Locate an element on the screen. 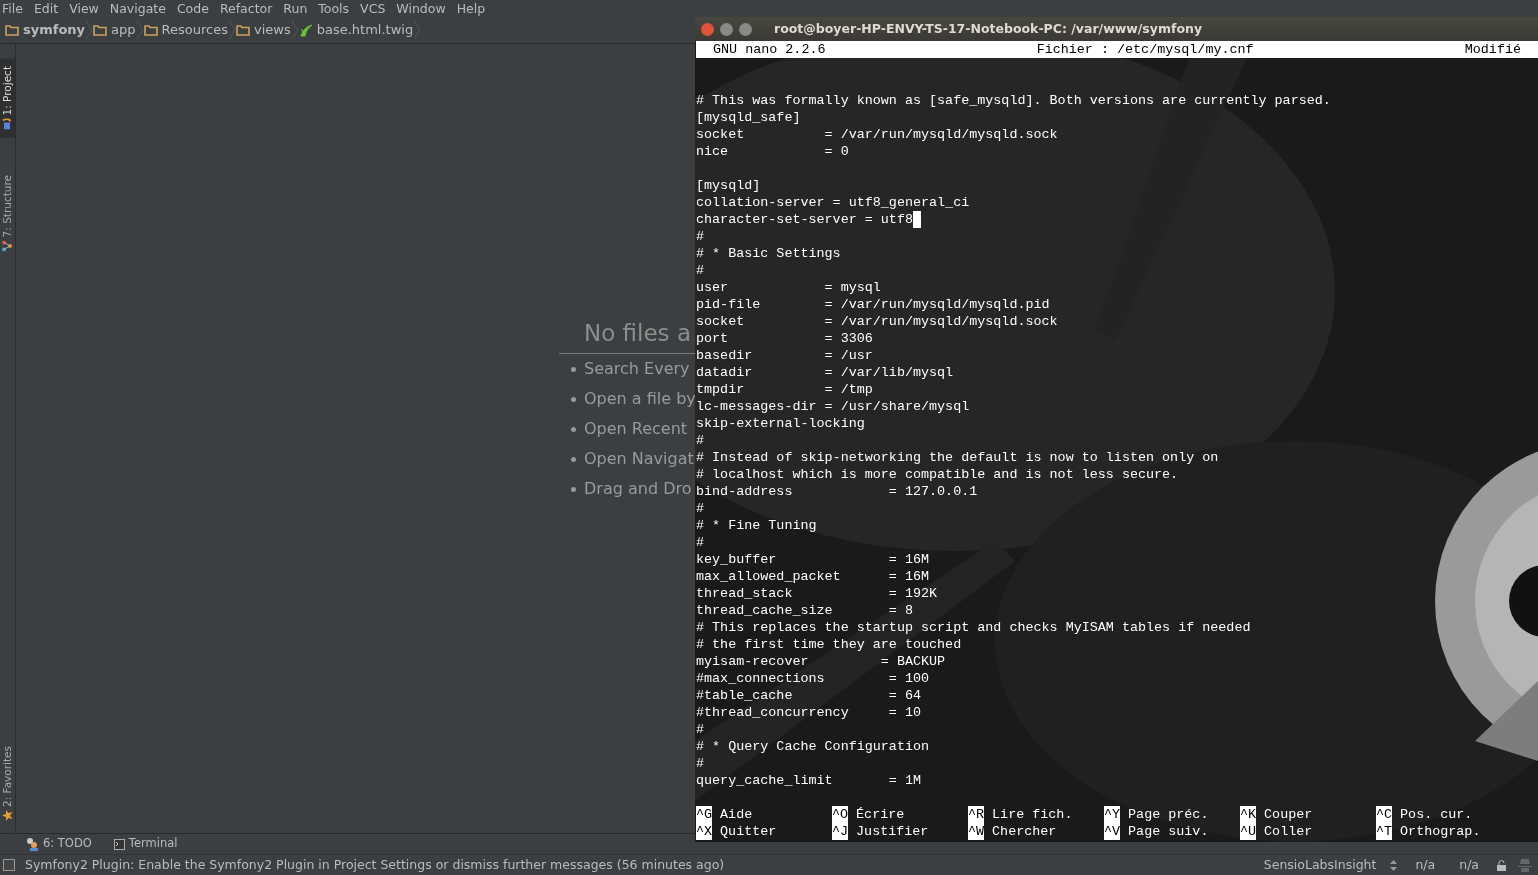  menu-item: Refactor is located at coordinates (248, 8).